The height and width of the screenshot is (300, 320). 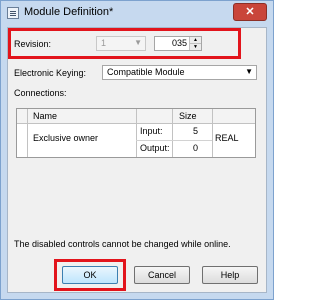 What do you see at coordinates (137, 14) in the screenshot?
I see `title-bar: Module Definition* ✕` at bounding box center [137, 14].